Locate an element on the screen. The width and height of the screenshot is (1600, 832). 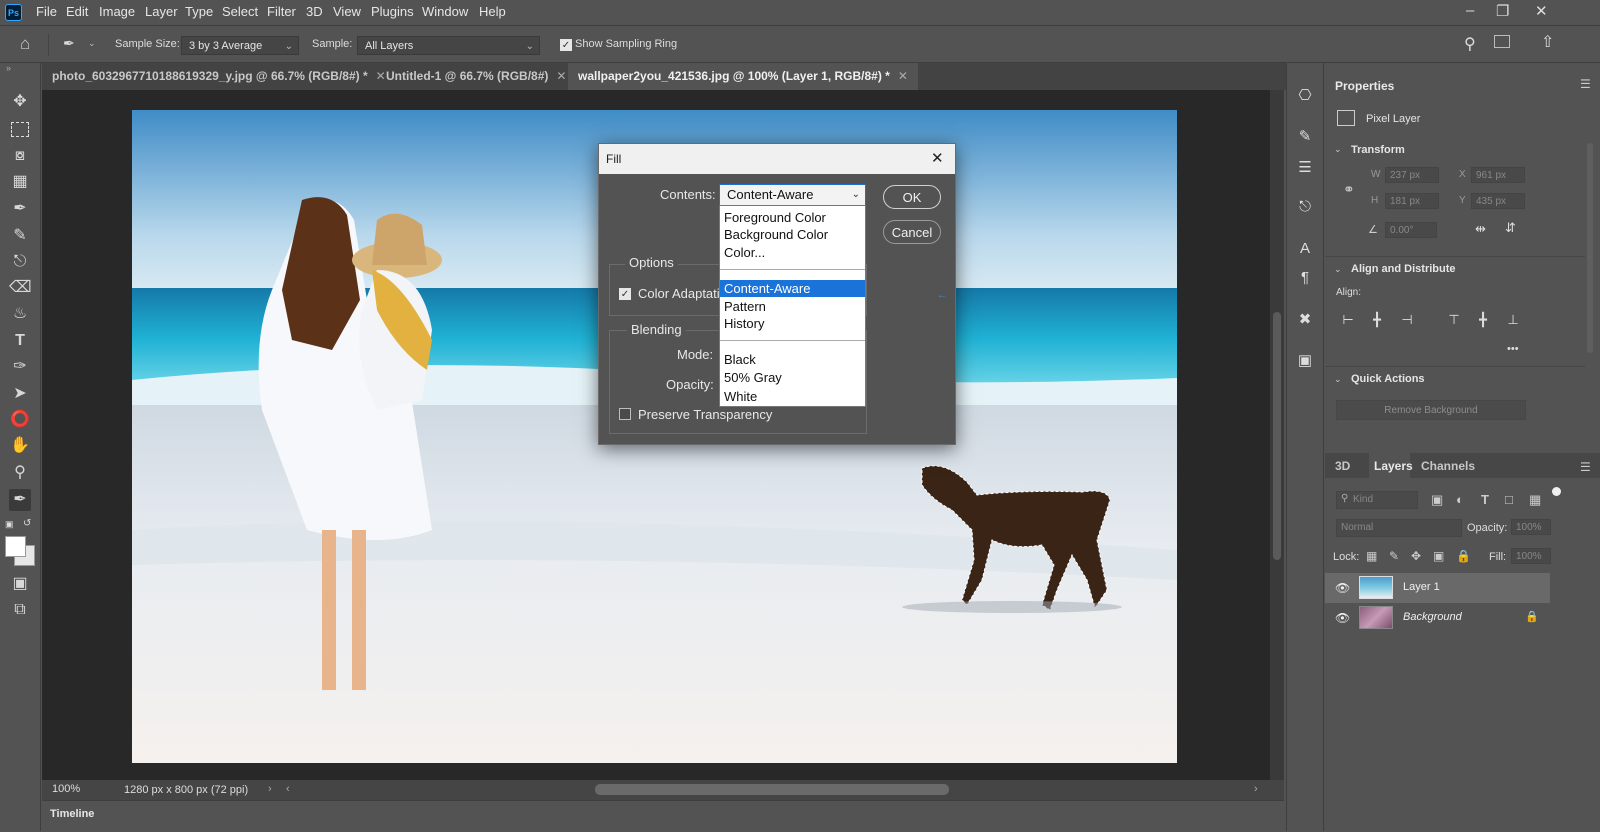
x-field: 961 px is located at coordinates (1498, 175).